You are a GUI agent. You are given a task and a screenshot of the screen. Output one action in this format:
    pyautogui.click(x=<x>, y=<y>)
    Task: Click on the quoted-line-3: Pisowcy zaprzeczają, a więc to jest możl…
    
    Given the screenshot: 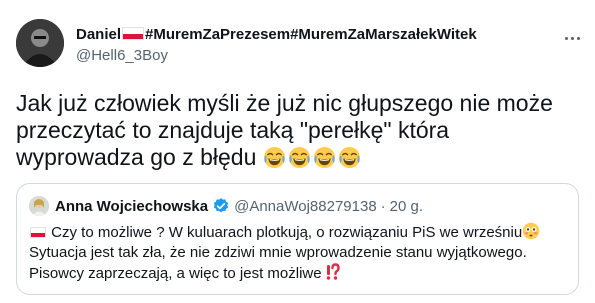 What is the action you would take?
    pyautogui.click(x=299, y=273)
    